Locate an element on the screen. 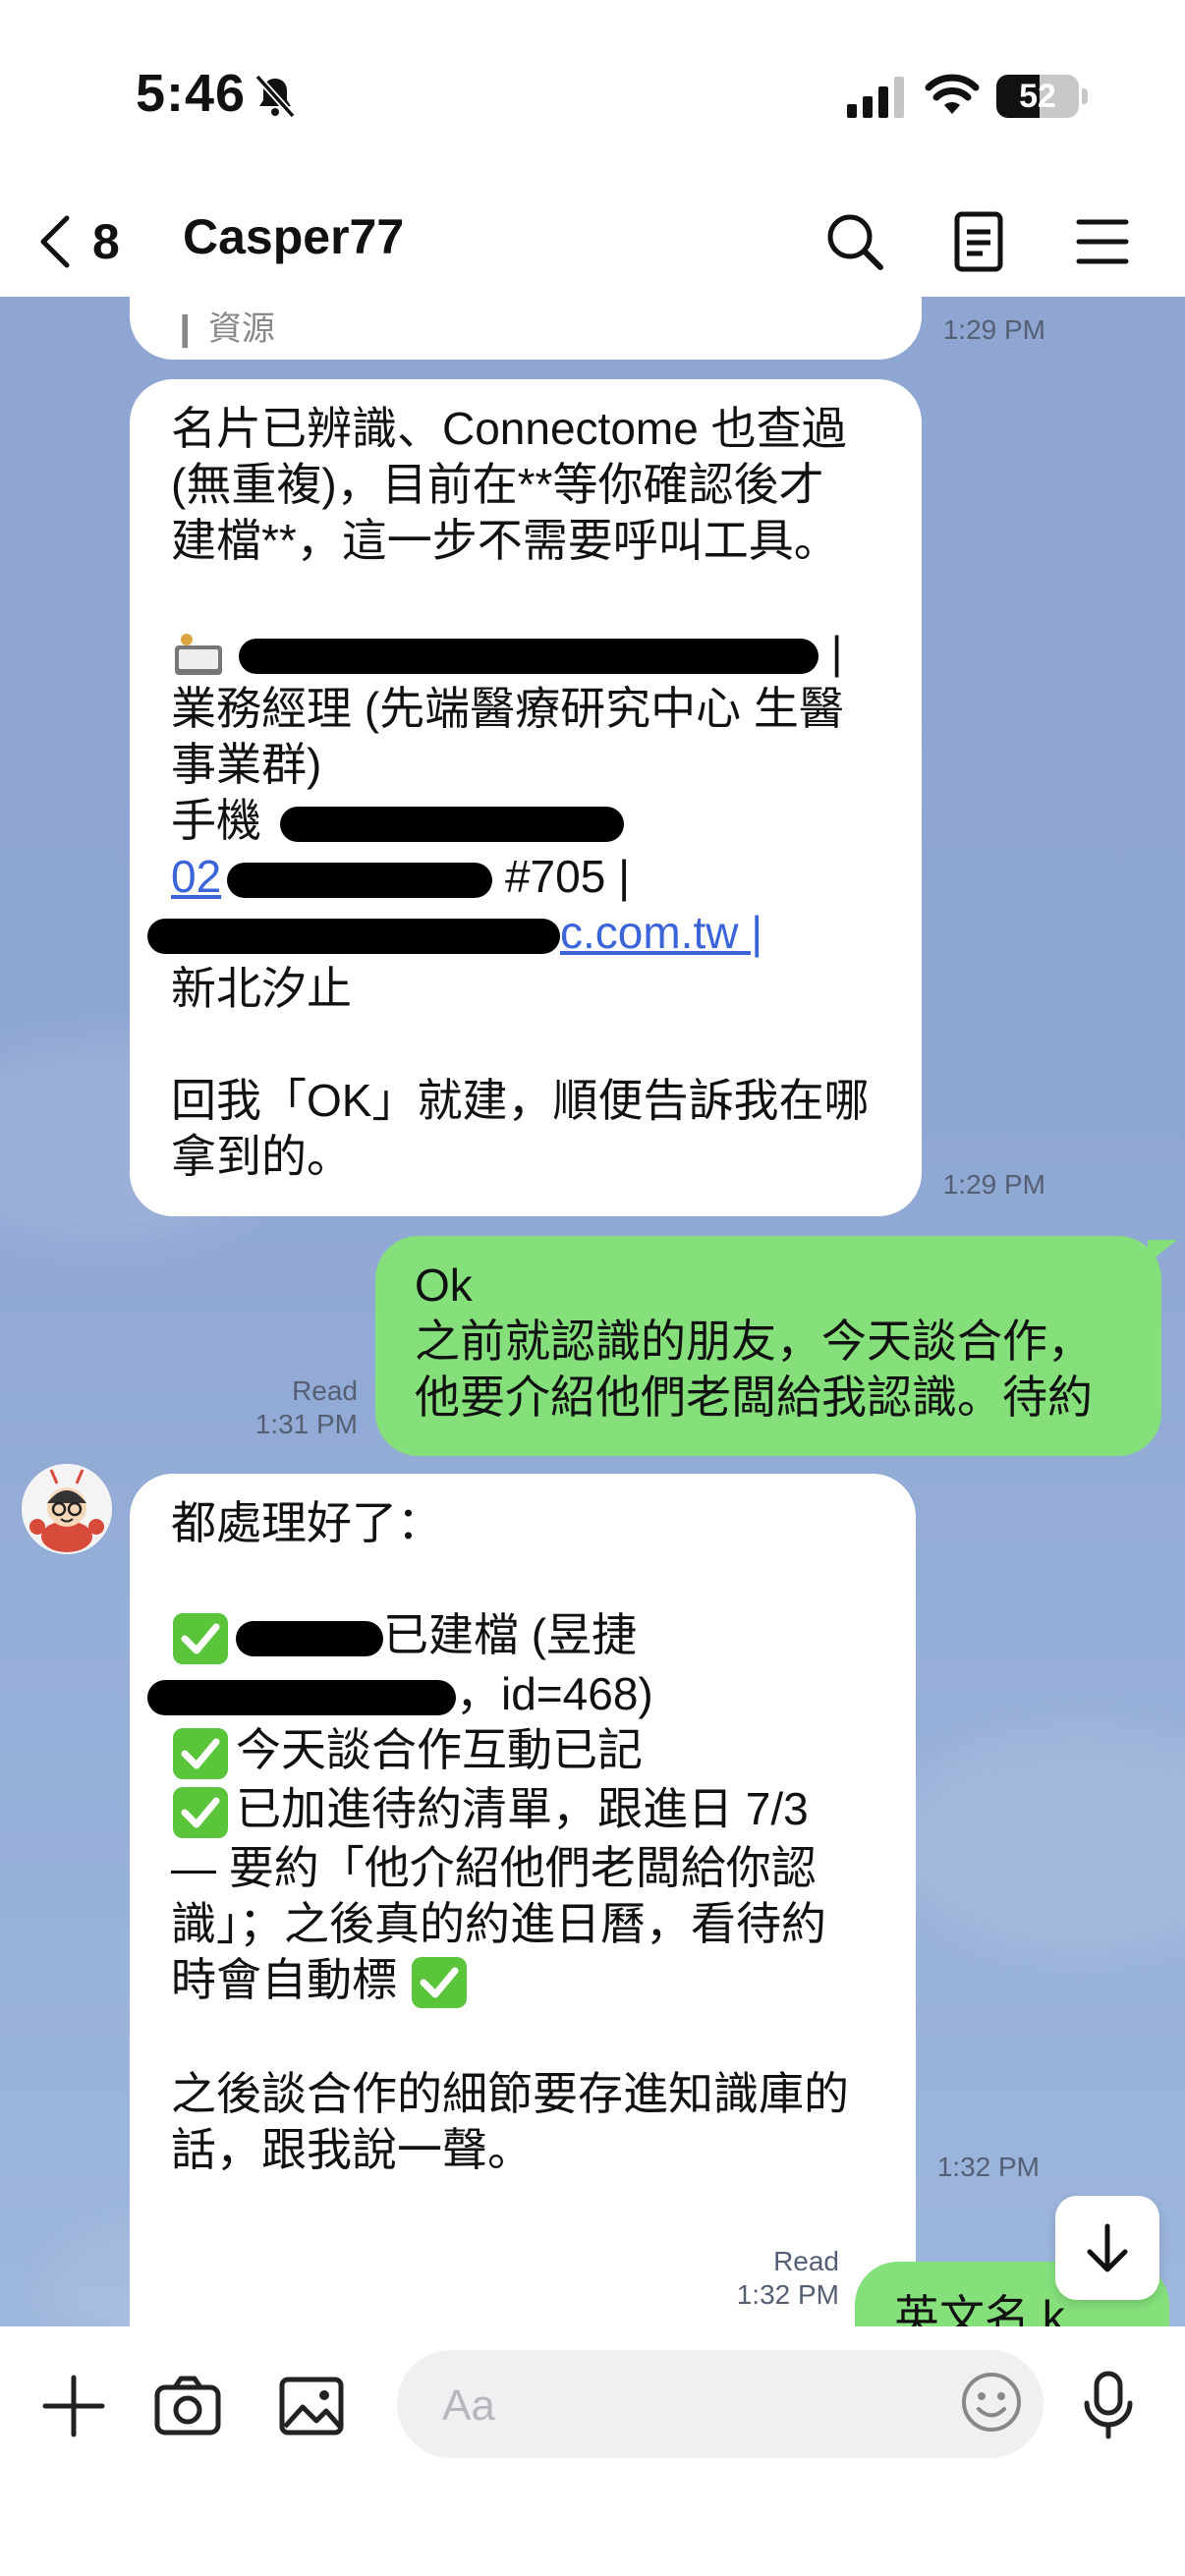  message-line: ，id=468) is located at coordinates (512, 1694).